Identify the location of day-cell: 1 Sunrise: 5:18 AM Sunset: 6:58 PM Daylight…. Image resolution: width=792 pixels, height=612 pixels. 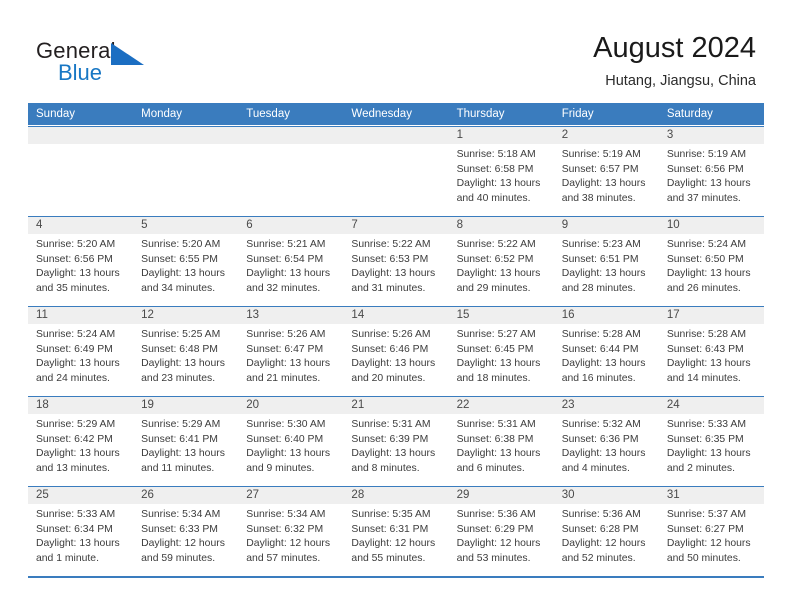
(501, 170).